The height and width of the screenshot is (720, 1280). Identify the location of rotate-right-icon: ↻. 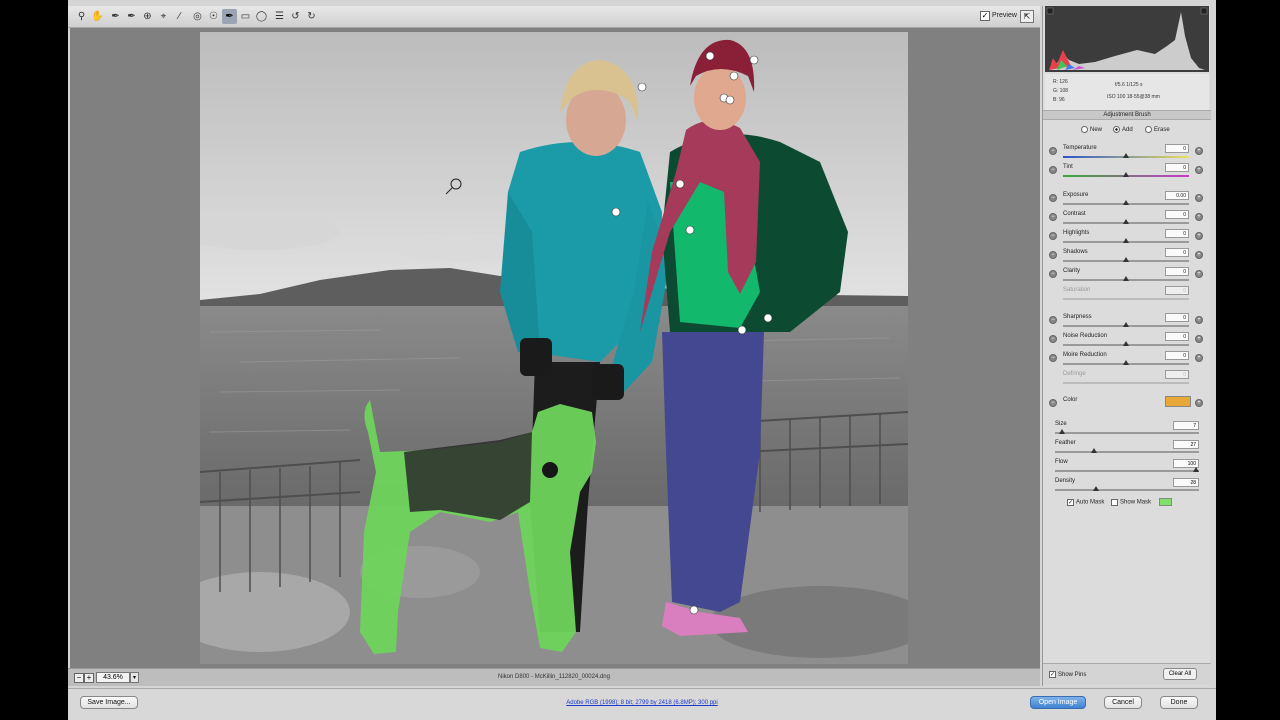
(311, 16).